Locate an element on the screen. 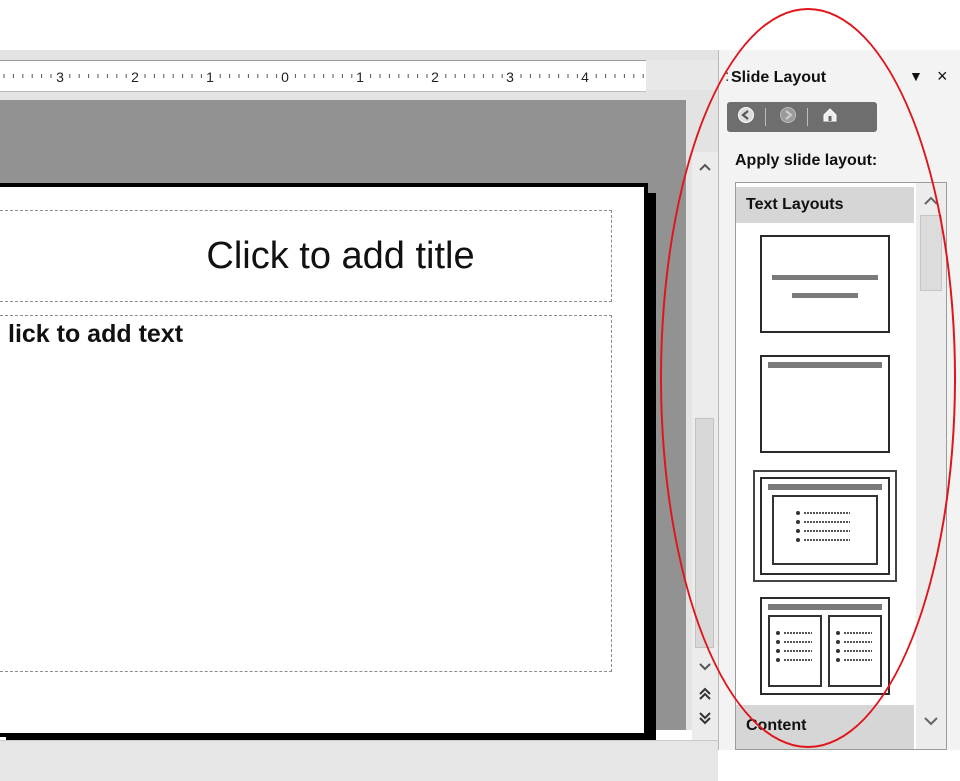 Image resolution: width=960 pixels, height=781 pixels. section-label: Content is located at coordinates (776, 725).